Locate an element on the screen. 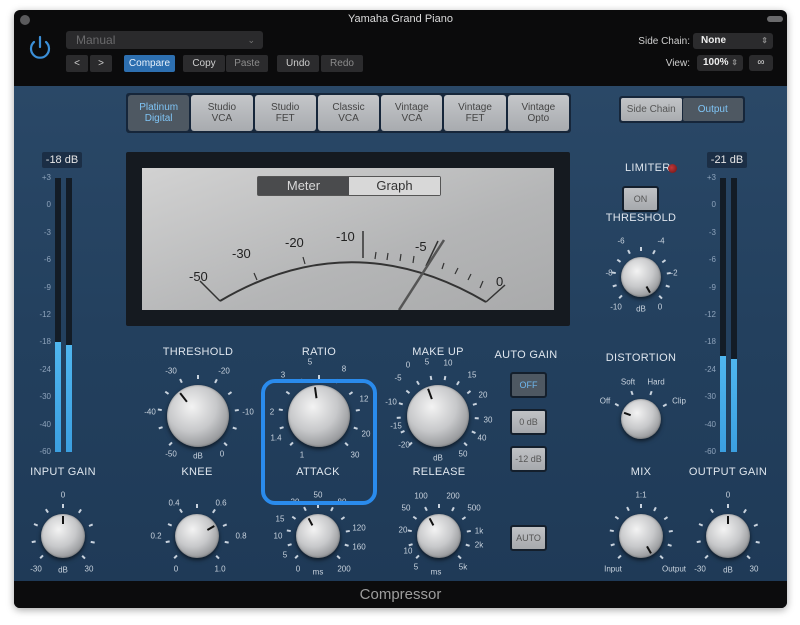  circuit-type-button: Studio FET is located at coordinates (285, 113).